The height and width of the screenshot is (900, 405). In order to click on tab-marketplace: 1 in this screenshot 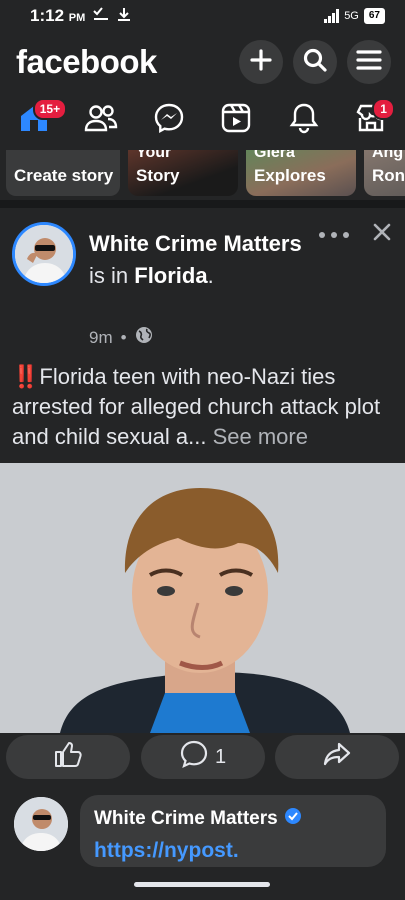, I will do `click(371, 120)`.